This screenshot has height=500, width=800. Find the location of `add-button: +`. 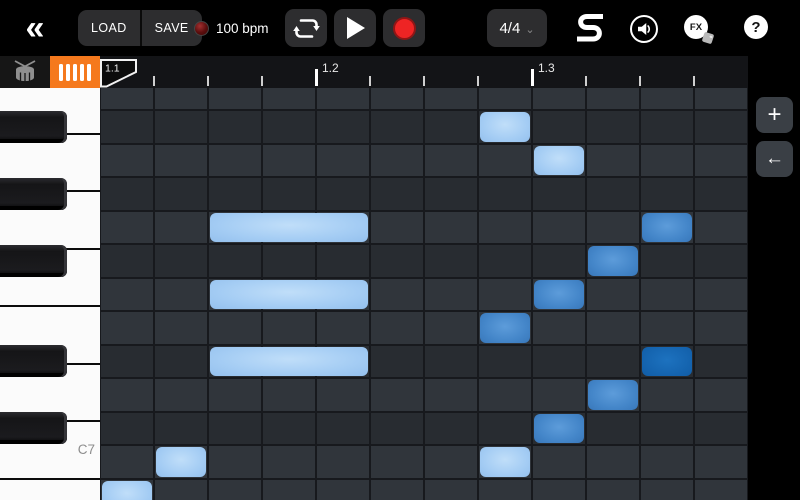

add-button: + is located at coordinates (774, 115).